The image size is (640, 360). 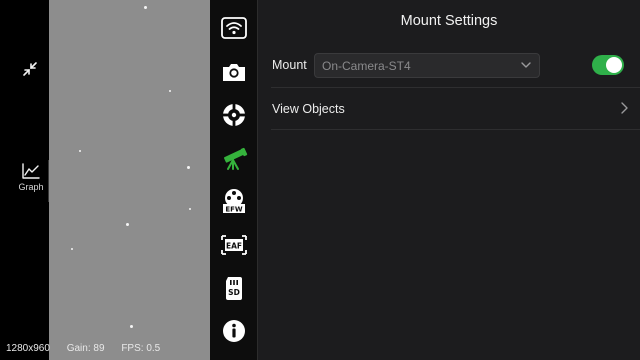 I want to click on guide-crosshair-icon, so click(x=234, y=115).